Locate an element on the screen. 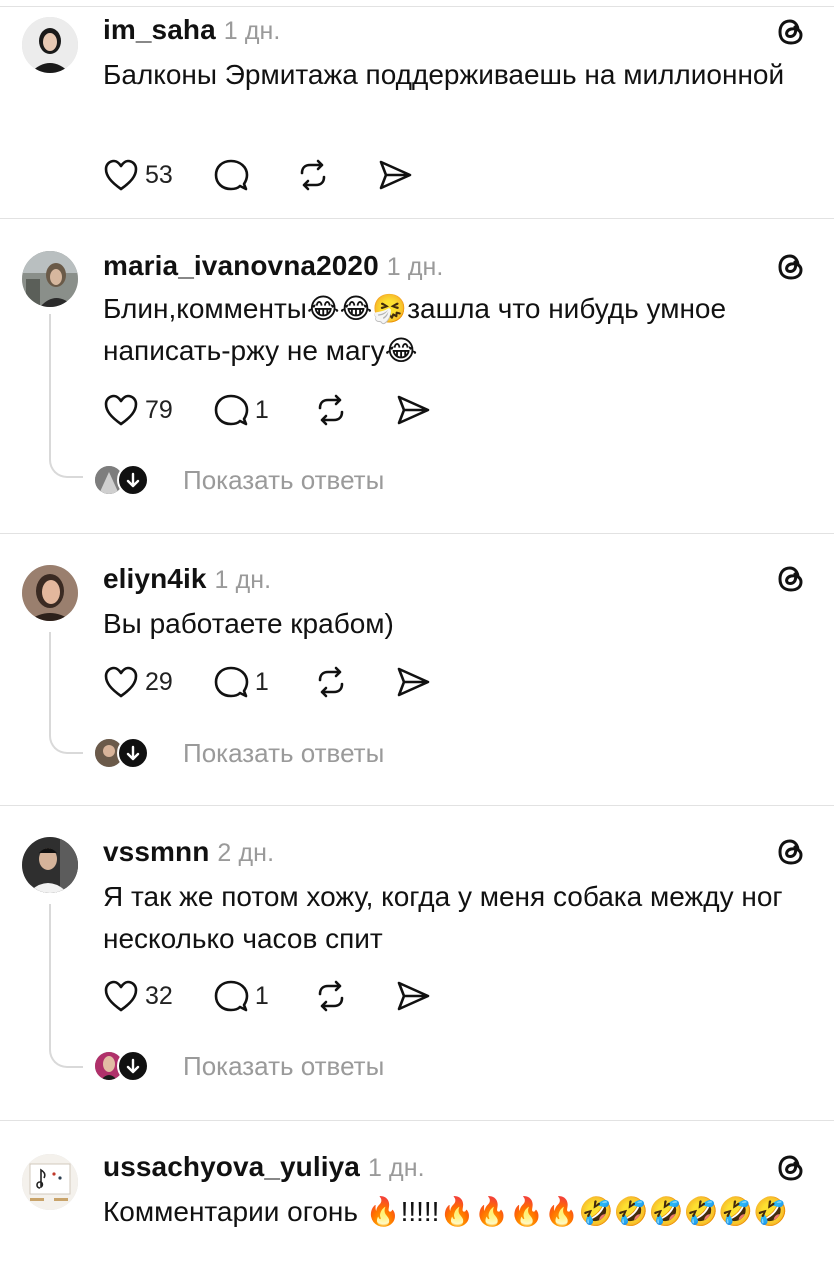  like-button: 29 is located at coordinates (138, 682).